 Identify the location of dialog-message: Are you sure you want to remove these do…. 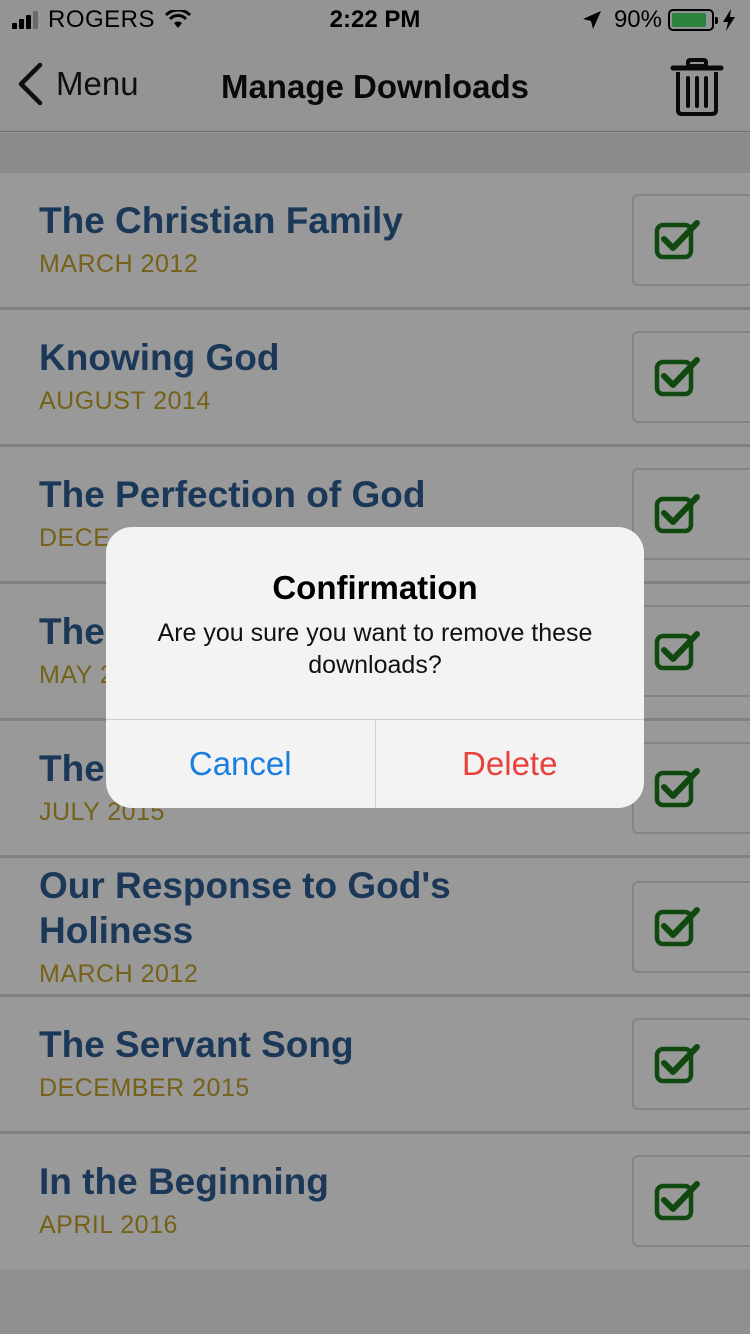
(375, 649).